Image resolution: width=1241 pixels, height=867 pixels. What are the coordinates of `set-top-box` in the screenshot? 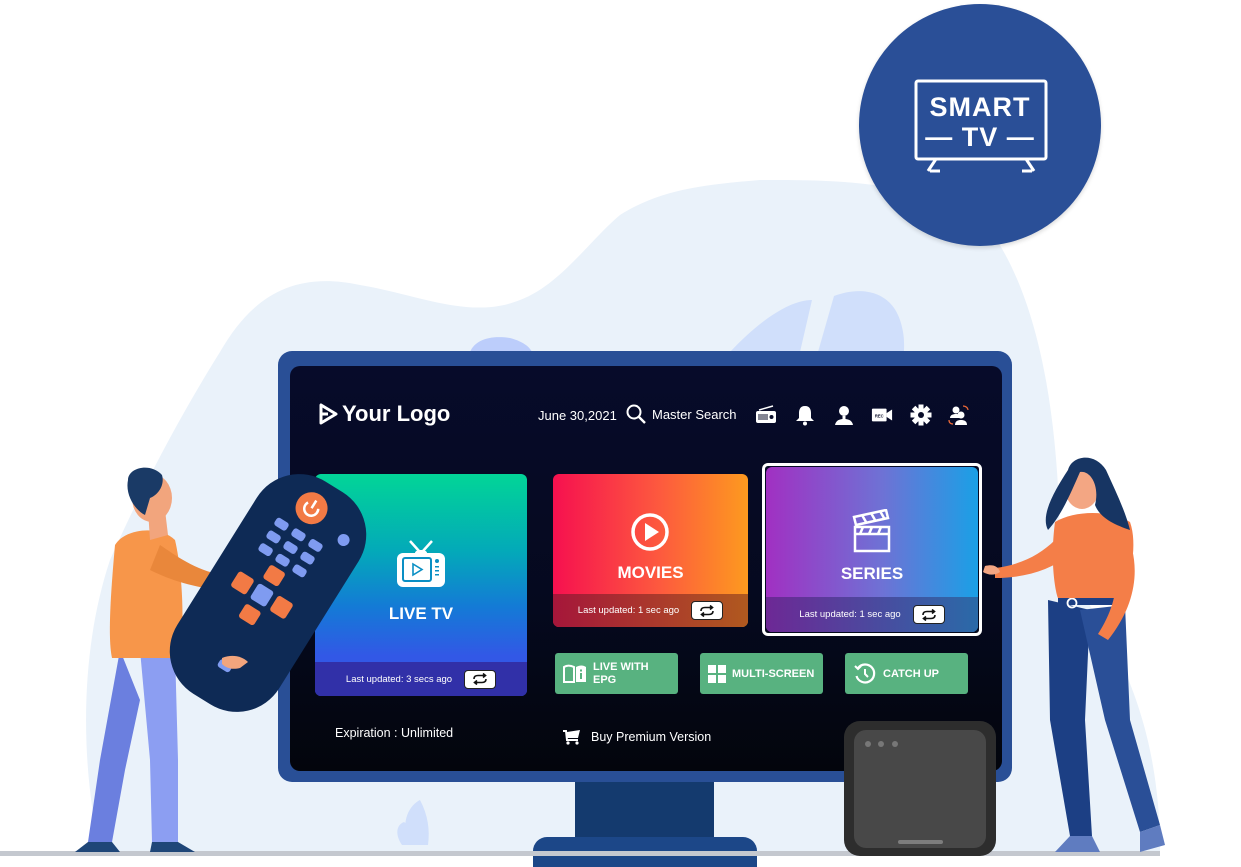 It's located at (920, 788).